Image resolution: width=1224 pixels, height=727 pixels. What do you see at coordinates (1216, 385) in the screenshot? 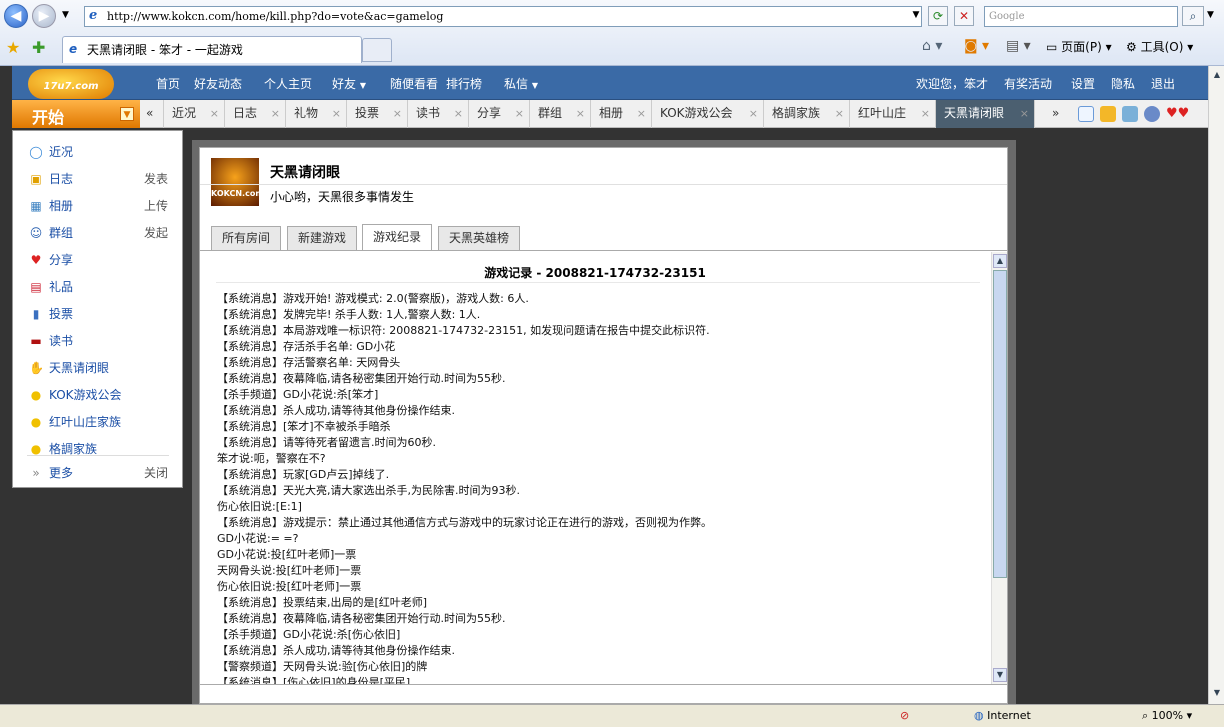
I see `page-scrollbar: ▲ ▼` at bounding box center [1216, 385].